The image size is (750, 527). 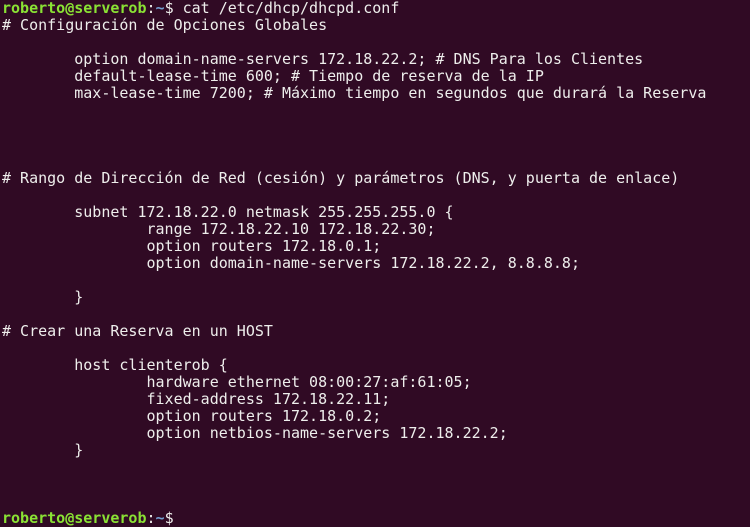 I want to click on output-line: host clienterob {, so click(x=115, y=365).